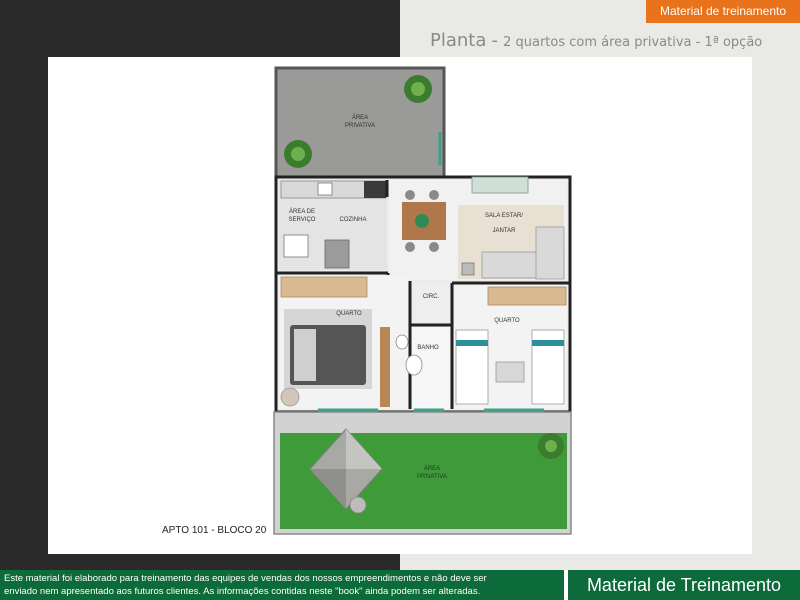 The image size is (800, 600). Describe the element at coordinates (214, 530) in the screenshot. I see `apartment-label: APTO 101 - BLOCO 20` at that location.